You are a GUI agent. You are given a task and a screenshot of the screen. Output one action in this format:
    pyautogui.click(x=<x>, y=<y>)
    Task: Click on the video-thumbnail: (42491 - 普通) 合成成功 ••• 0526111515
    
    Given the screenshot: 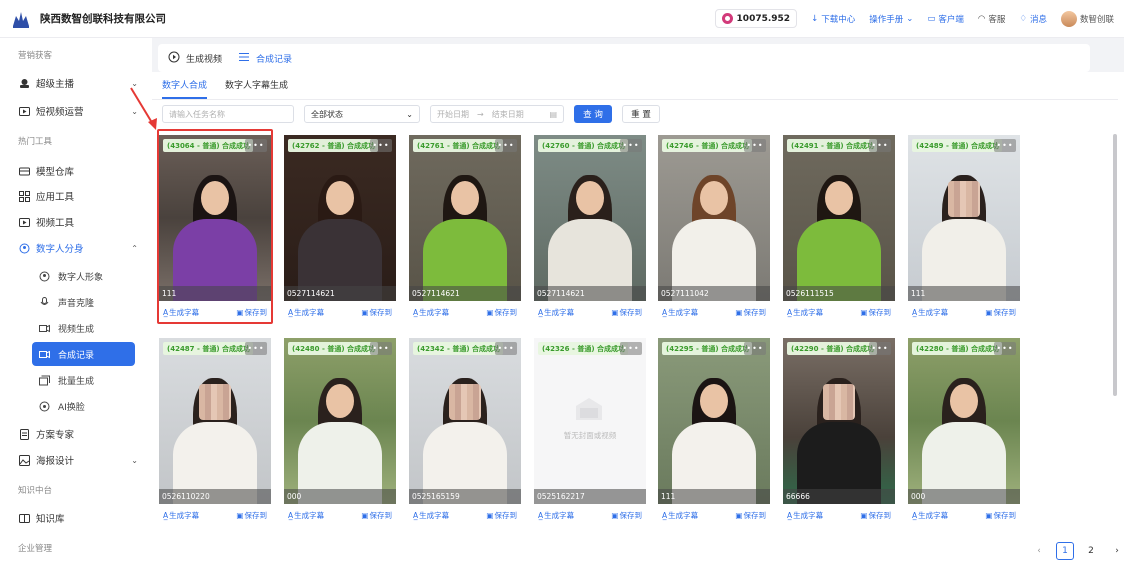 What is the action you would take?
    pyautogui.click(x=839, y=218)
    